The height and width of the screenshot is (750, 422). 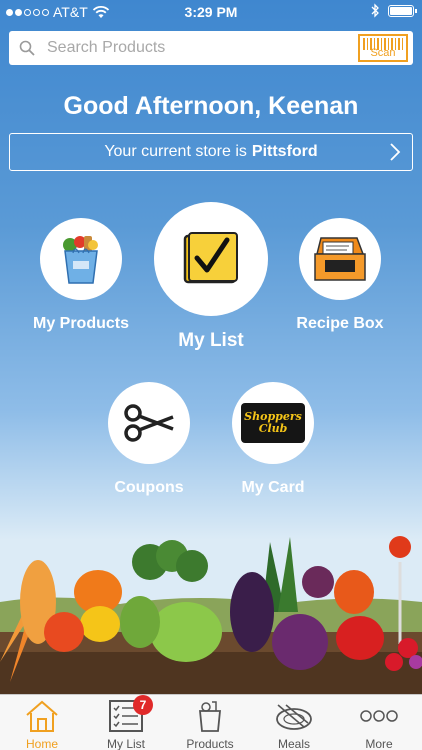 I want to click on recipe-box-label: Recipe Box, so click(x=340, y=323).